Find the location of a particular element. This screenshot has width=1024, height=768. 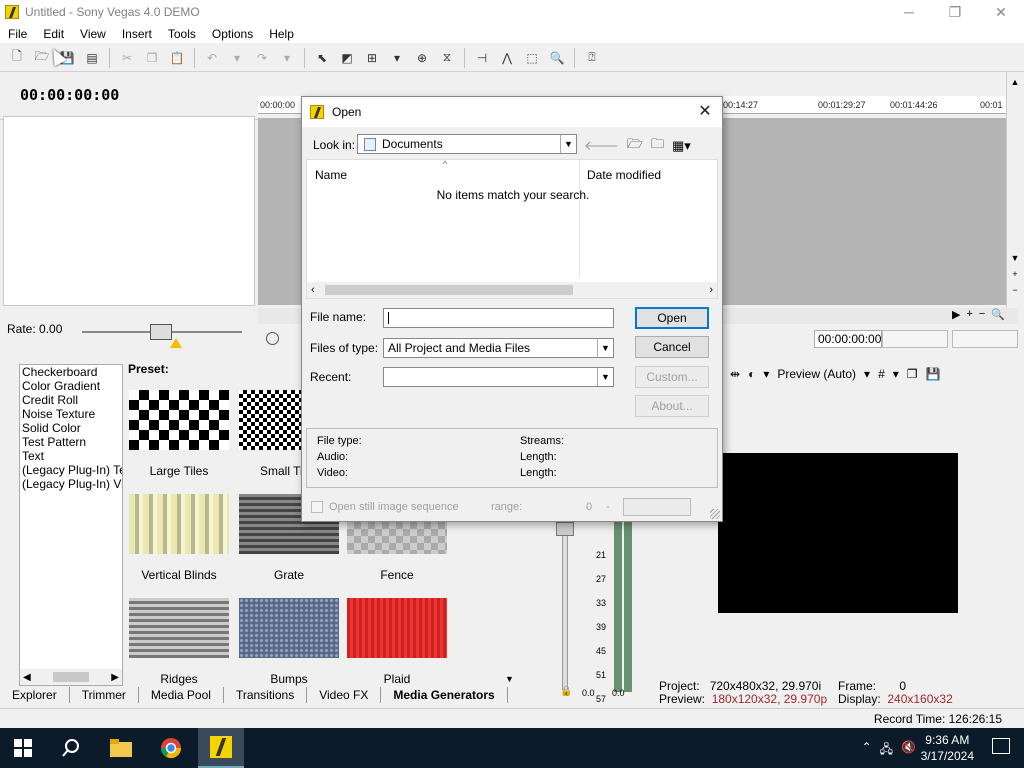

clock: 9:36 AM 3/17/2024 is located at coordinates (947, 748).